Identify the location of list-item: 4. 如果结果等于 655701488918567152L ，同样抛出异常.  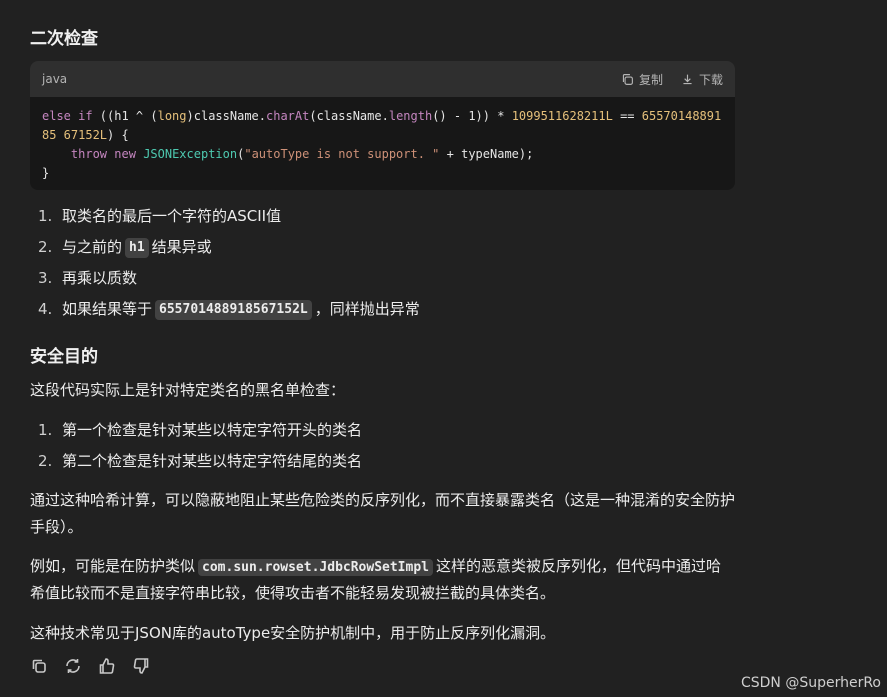
(225, 309).